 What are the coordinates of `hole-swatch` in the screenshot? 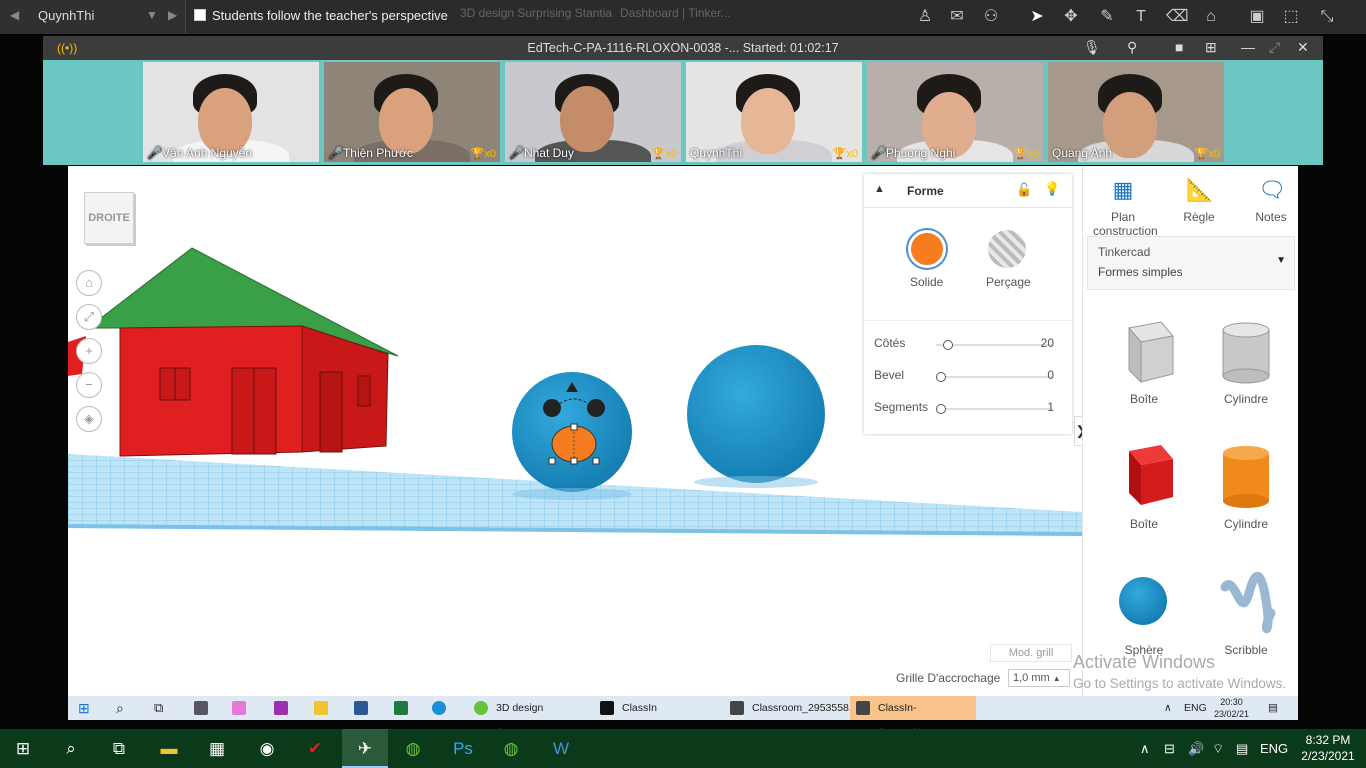 It's located at (1007, 249).